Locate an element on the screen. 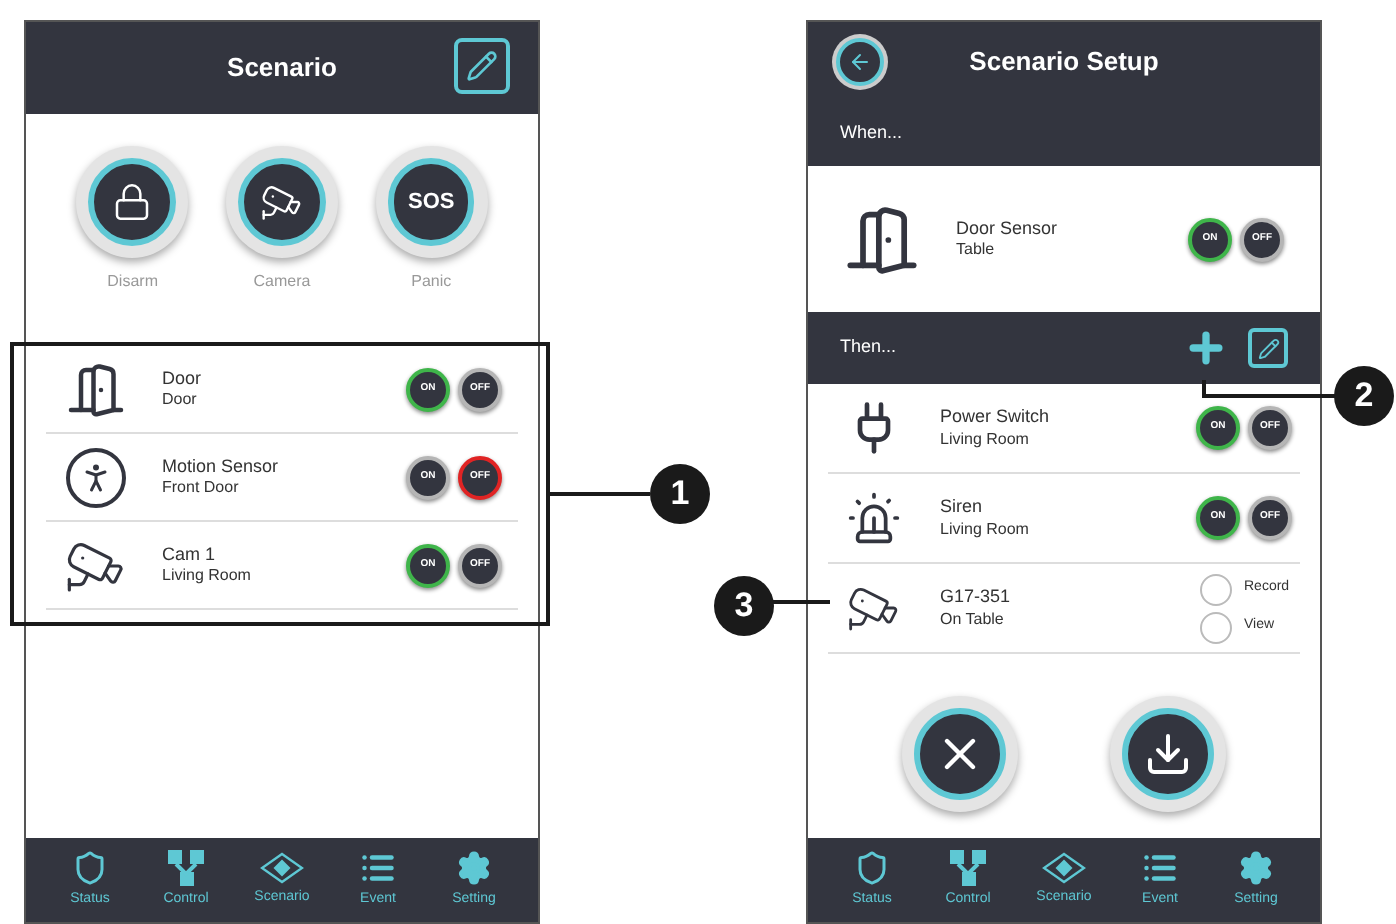 Image resolution: width=1396 pixels, height=924 pixels. download-icon is located at coordinates (1167, 753).